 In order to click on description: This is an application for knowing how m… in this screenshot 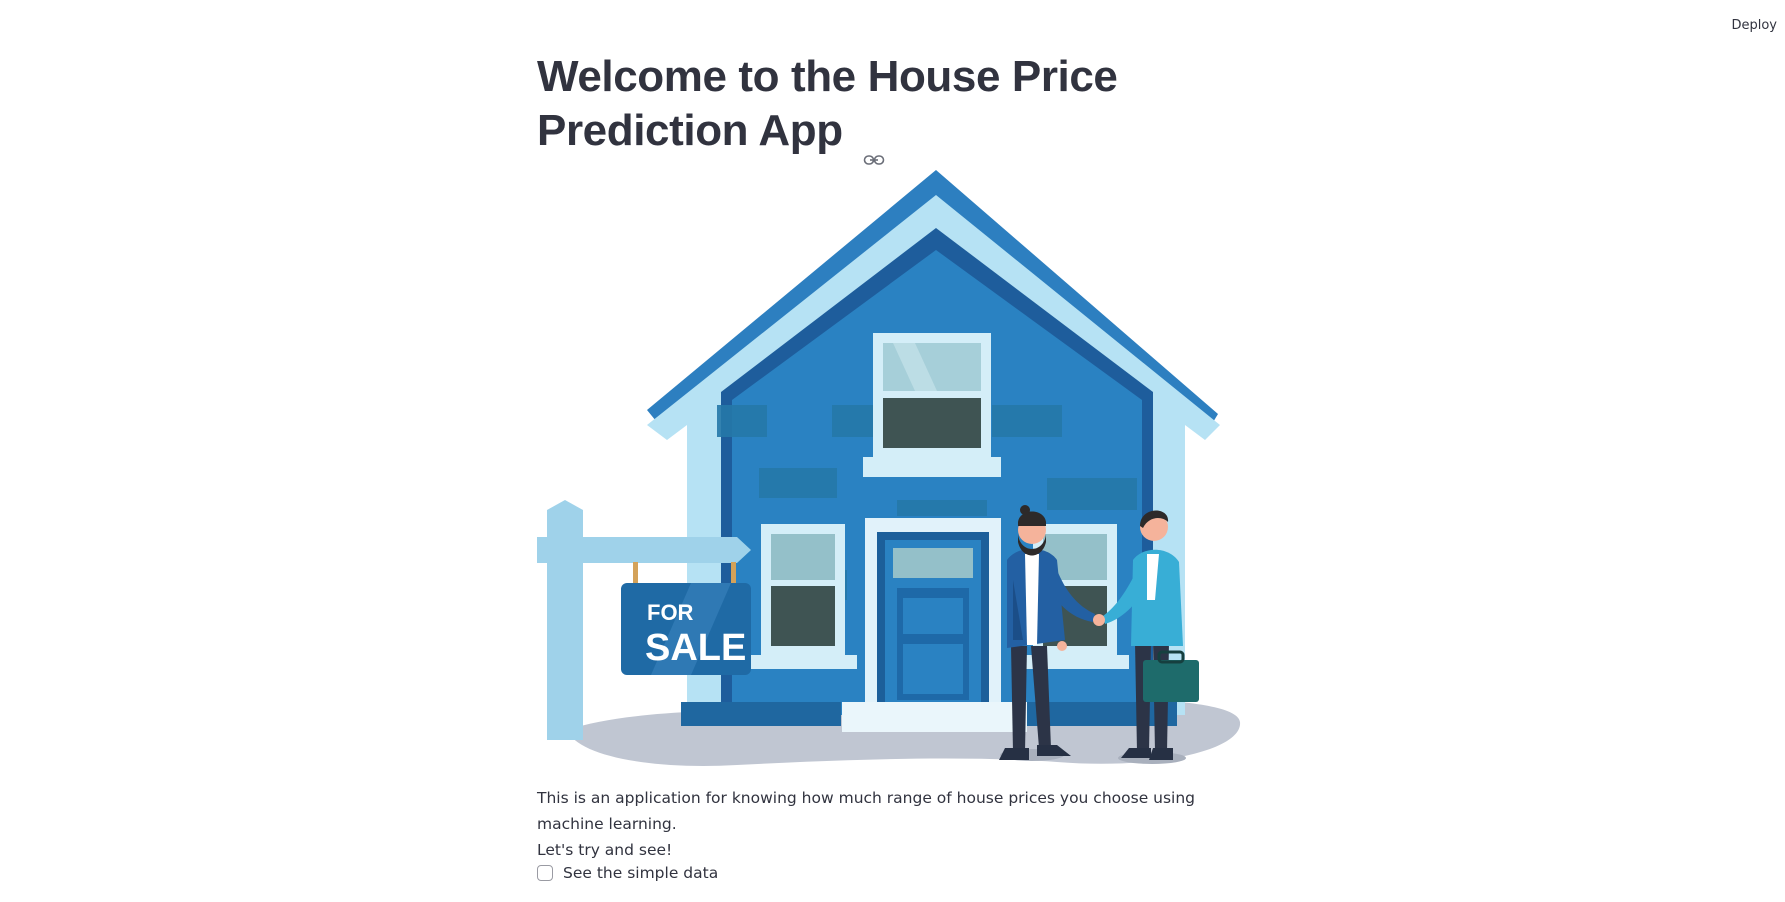, I will do `click(892, 824)`.